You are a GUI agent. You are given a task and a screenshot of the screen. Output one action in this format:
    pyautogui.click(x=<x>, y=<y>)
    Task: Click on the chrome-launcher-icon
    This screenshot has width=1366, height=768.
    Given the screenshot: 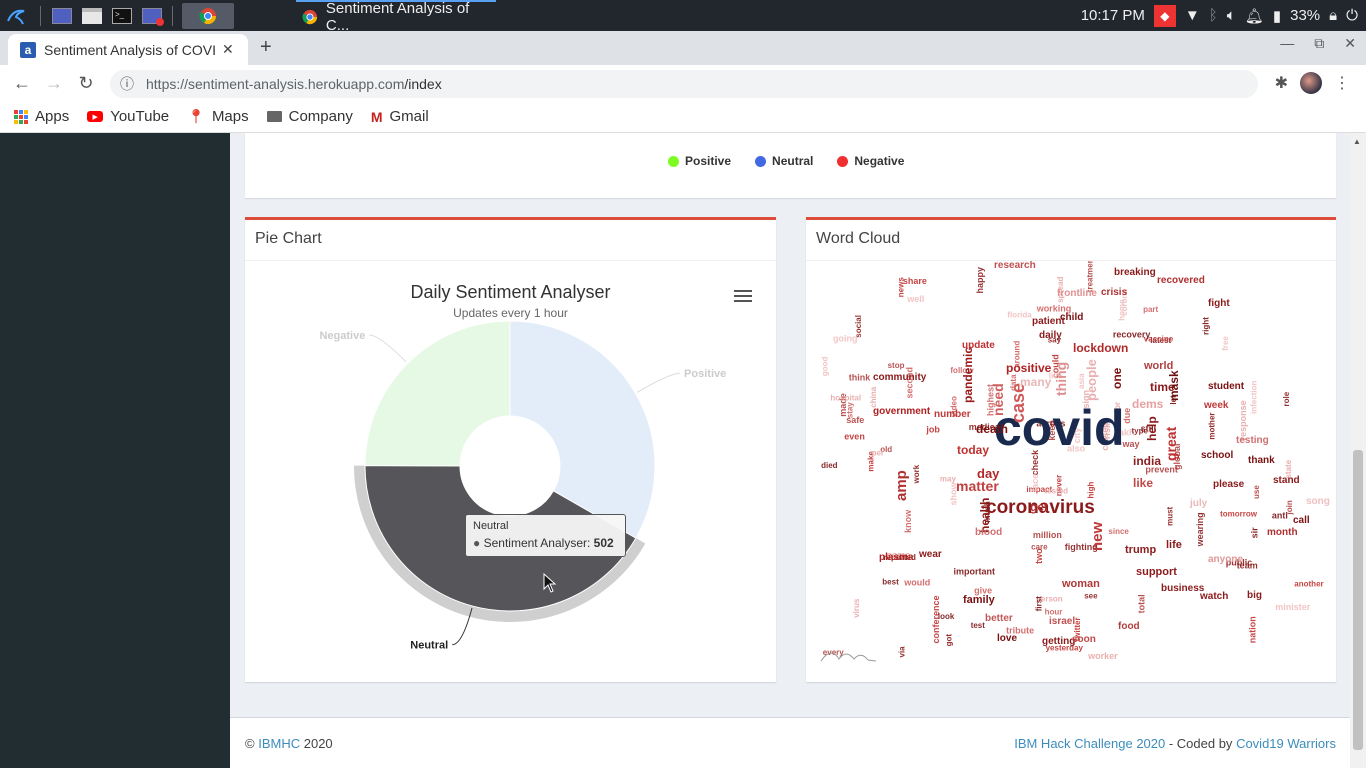 What is the action you would take?
    pyautogui.click(x=208, y=16)
    